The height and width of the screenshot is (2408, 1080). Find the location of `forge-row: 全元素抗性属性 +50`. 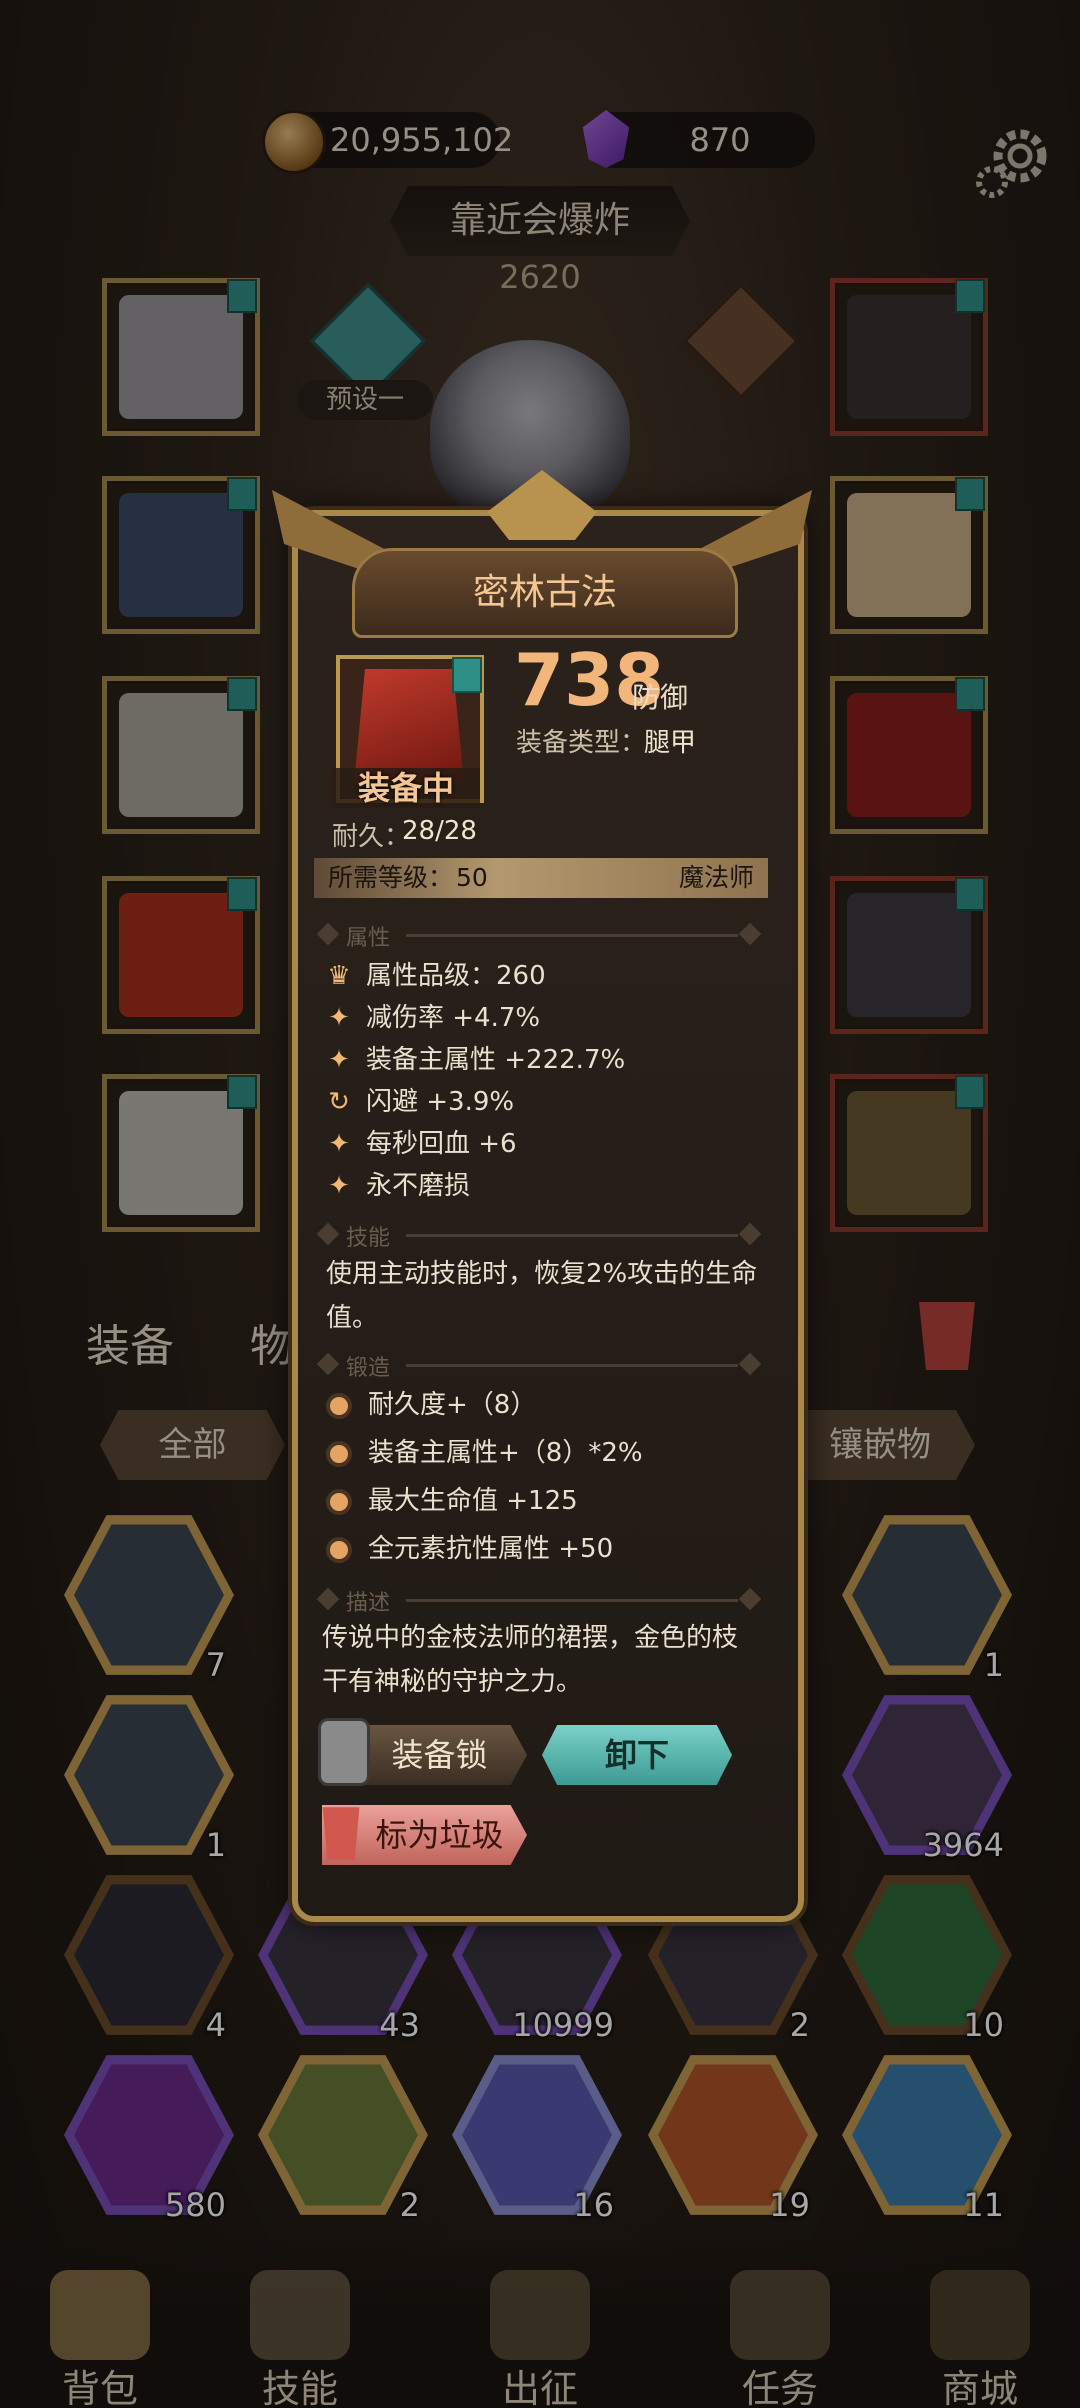

forge-row: 全元素抗性属性 +50 is located at coordinates (469, 1549).